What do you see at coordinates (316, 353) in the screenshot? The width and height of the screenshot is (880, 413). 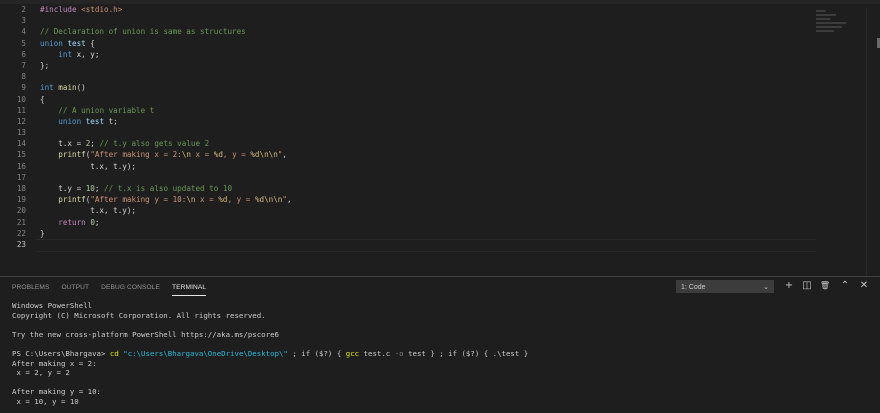 I see `terminal-text: ; if ($?) {` at bounding box center [316, 353].